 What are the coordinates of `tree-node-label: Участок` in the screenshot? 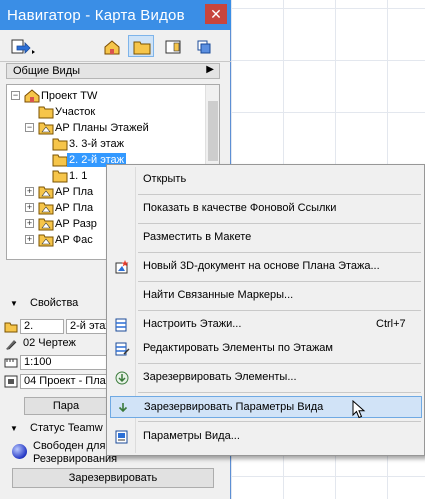 It's located at (75, 112).